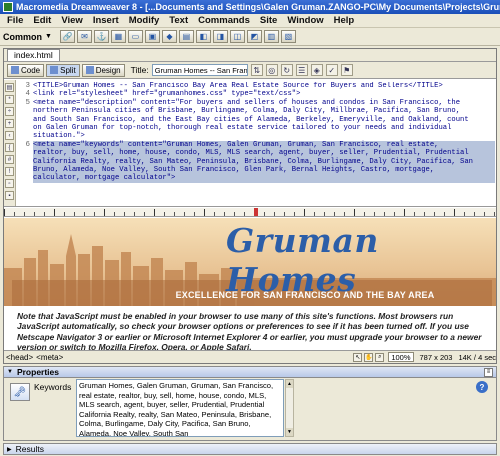  What do you see at coordinates (29, 449) in the screenshot?
I see `results-title: Results` at bounding box center [29, 449].